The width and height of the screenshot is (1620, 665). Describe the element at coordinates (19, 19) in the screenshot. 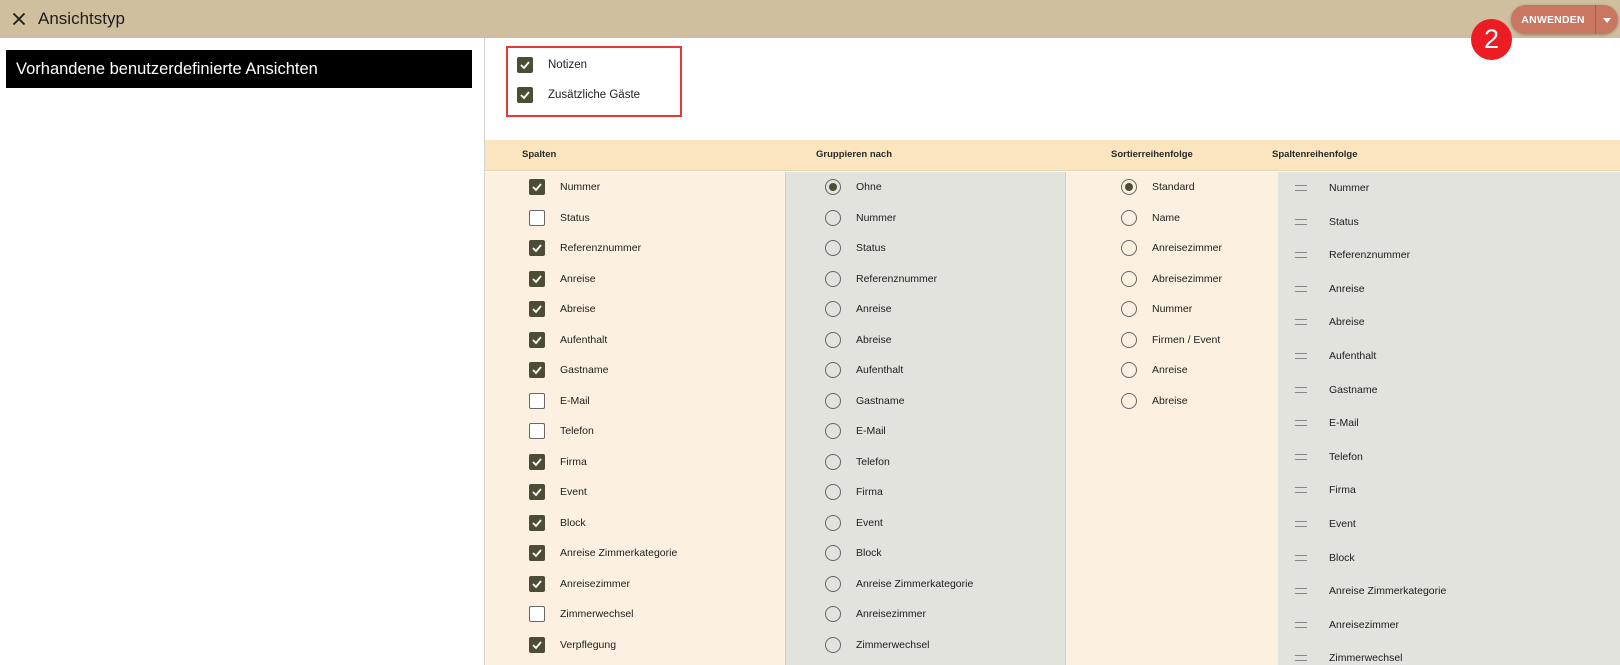

I see `close-icon` at that location.